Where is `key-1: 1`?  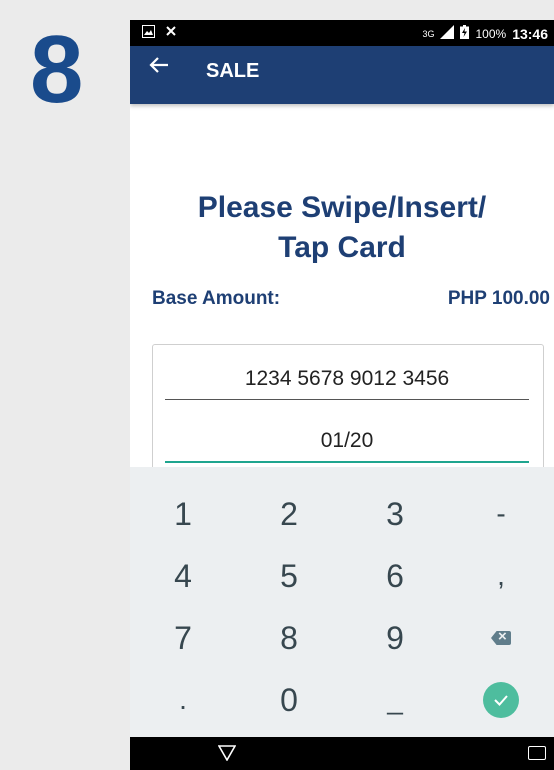 key-1: 1 is located at coordinates (183, 514).